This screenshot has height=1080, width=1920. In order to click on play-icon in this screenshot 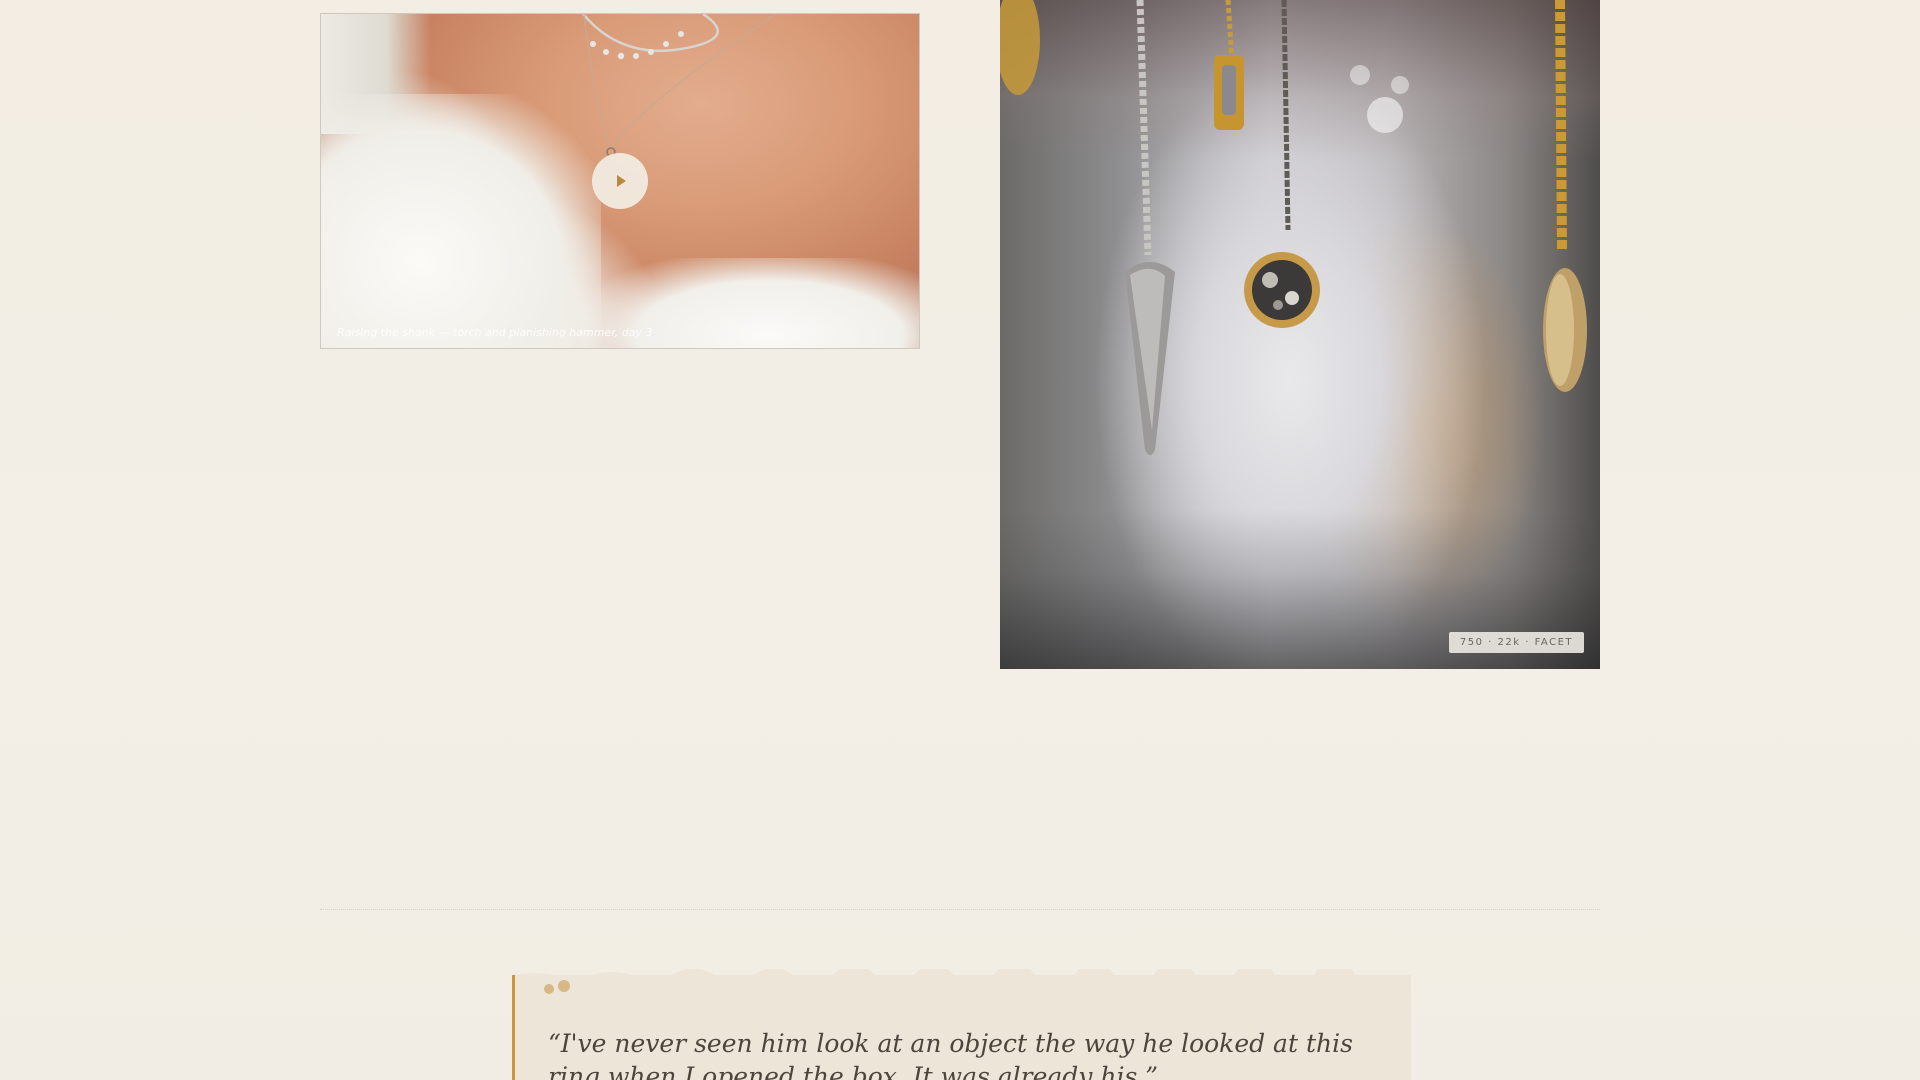, I will do `click(621, 181)`.